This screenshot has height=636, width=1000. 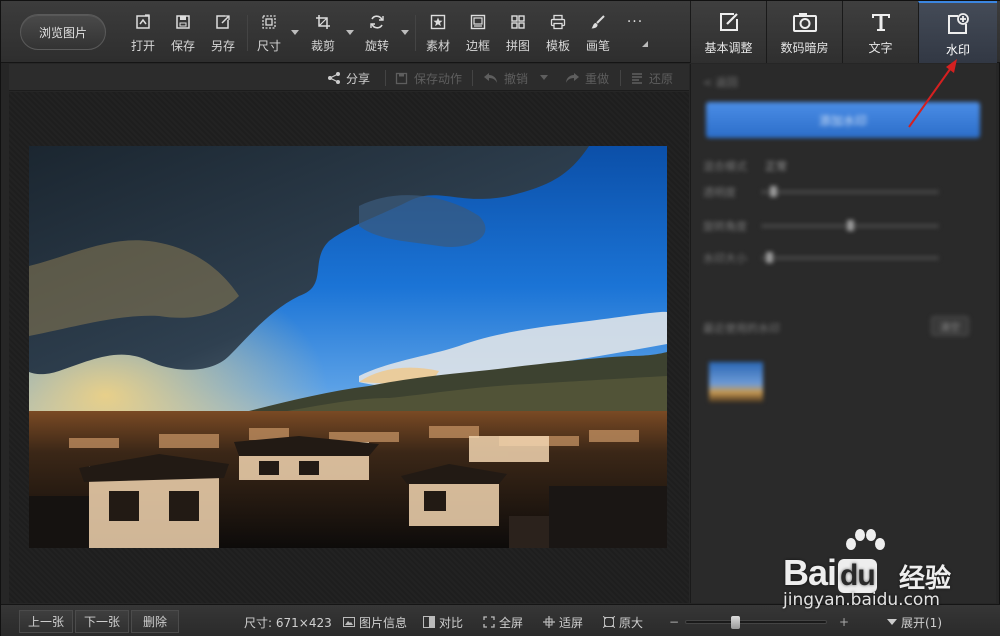 I want to click on save-as-button: 另存, so click(x=223, y=35).